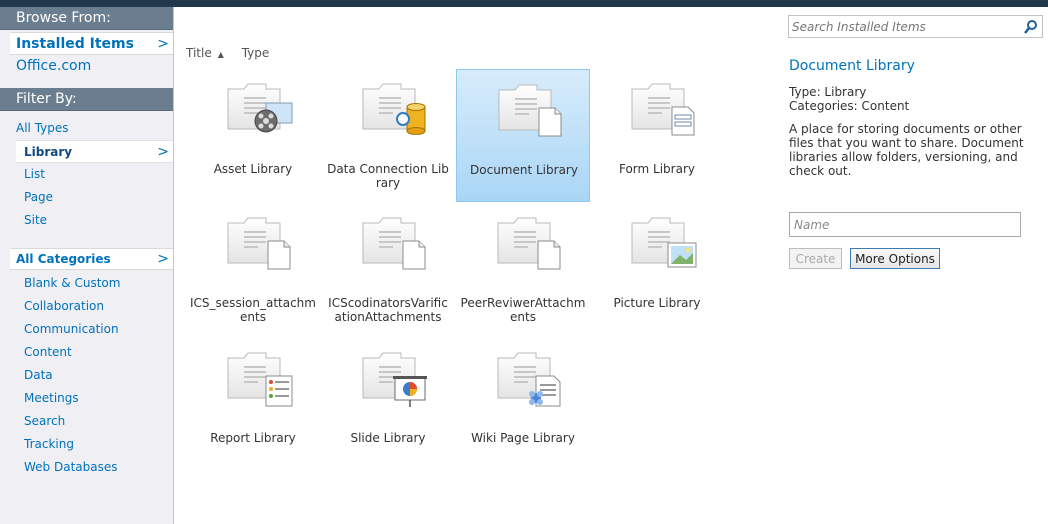 This screenshot has width=1048, height=524. I want to click on category-meetings: Meetings, so click(86, 398).